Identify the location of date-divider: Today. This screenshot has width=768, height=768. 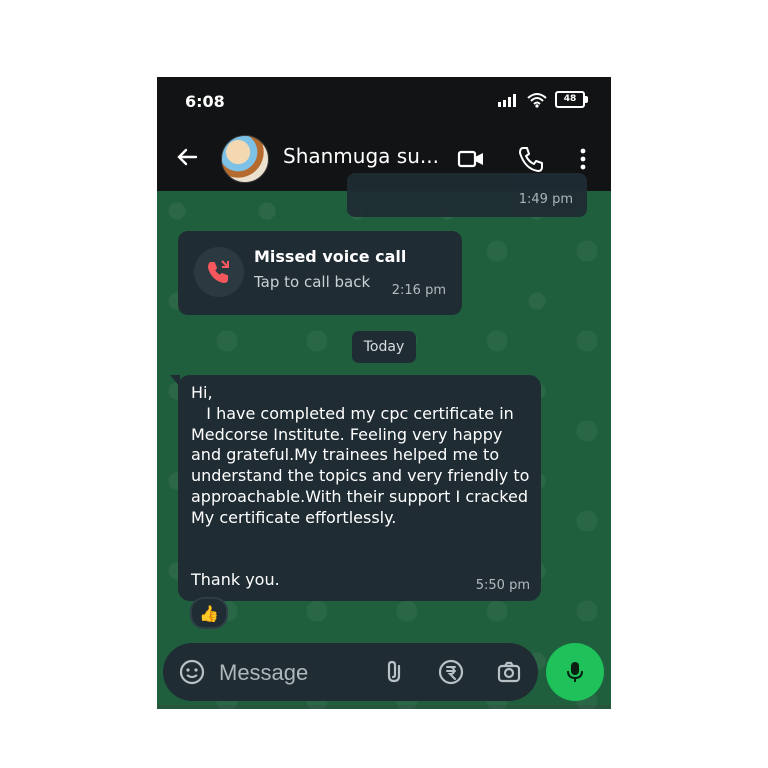
(384, 347).